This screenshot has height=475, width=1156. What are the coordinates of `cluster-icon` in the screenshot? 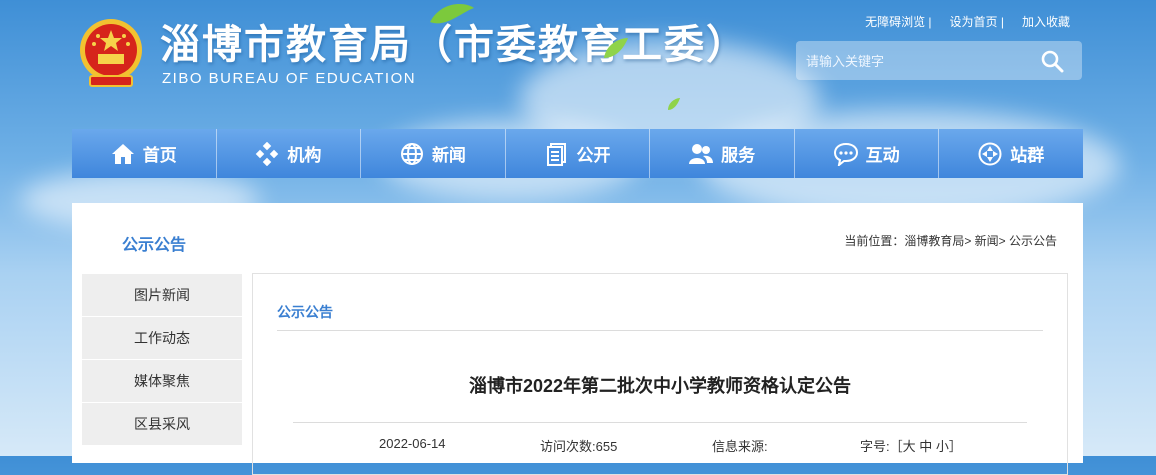 It's located at (990, 153).